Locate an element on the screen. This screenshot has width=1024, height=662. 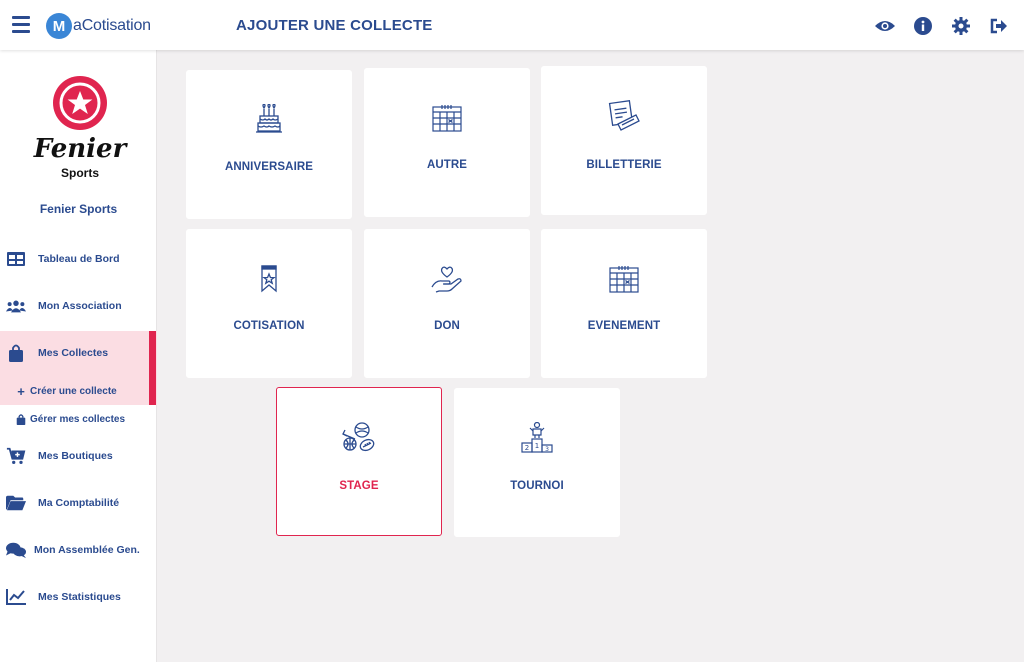
podium-second-digit: 2 is located at coordinates (527, 448).